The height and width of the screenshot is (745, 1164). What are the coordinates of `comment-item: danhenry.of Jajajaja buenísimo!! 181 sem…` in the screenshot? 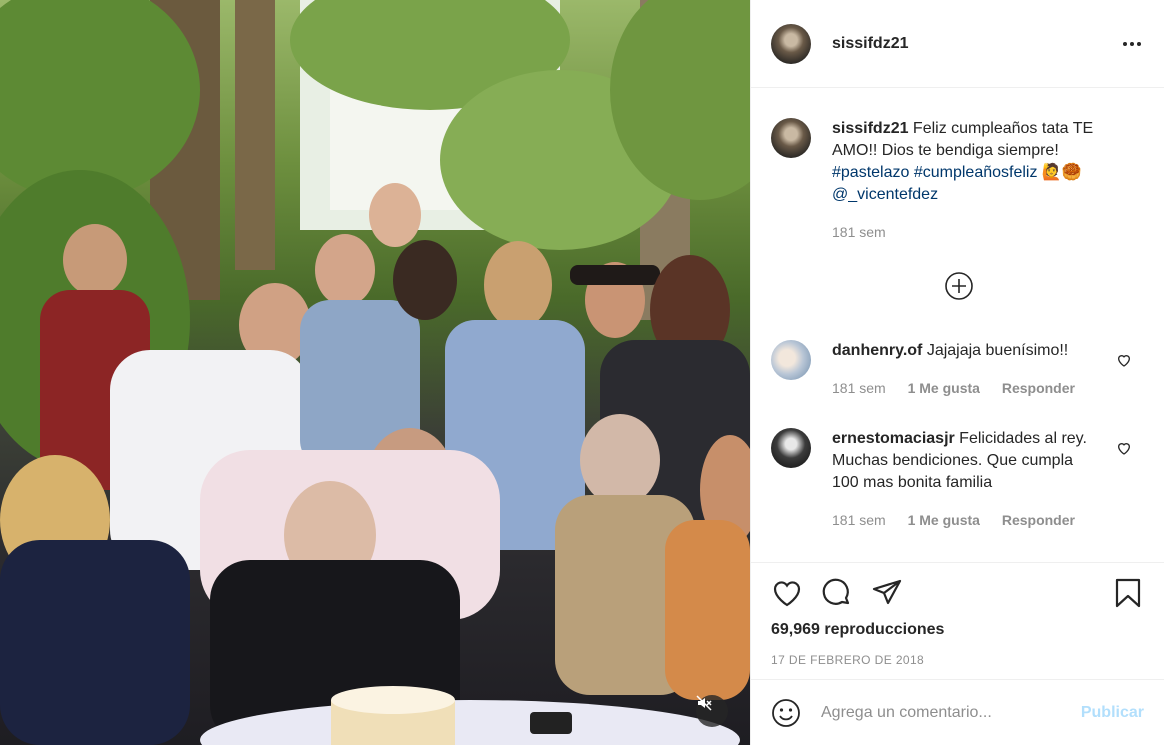 It's located at (957, 369).